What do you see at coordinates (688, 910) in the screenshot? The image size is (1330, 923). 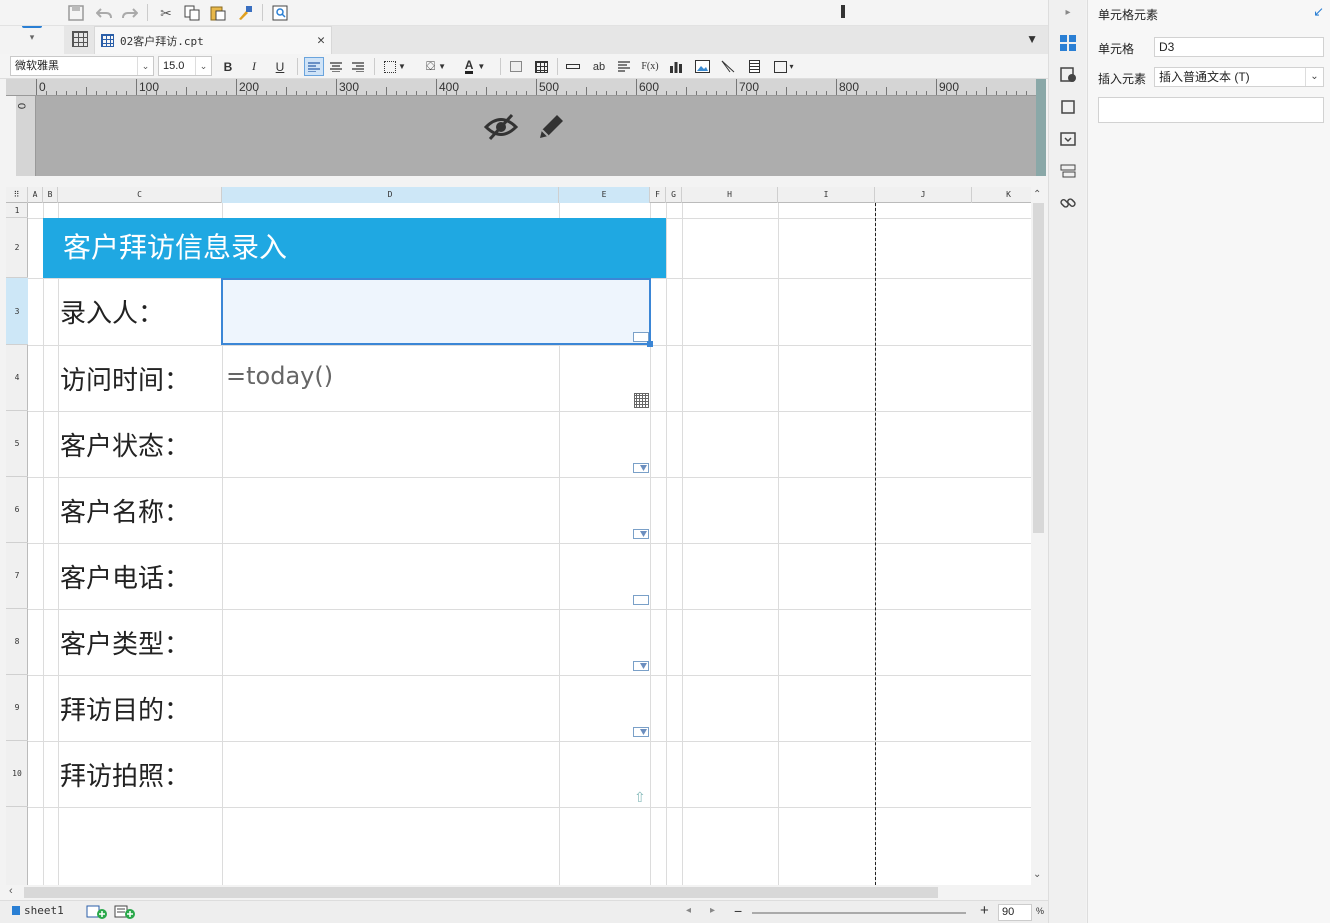 I see `prev-sheet-icon: ◂` at bounding box center [688, 910].